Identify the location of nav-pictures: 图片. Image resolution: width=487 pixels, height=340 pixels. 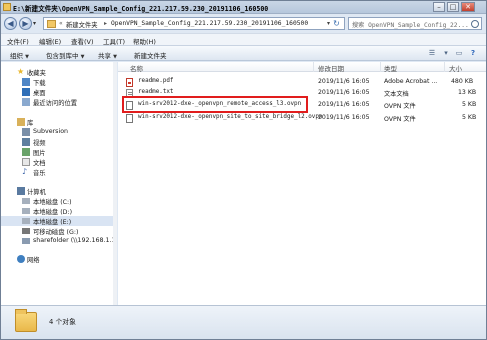
(59, 152).